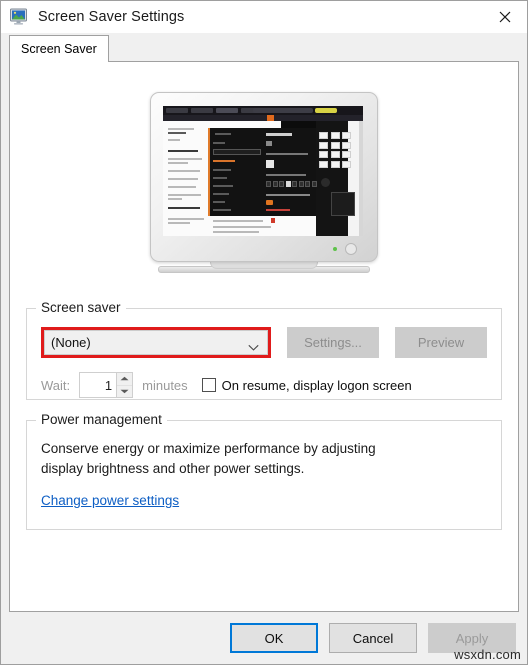 Image resolution: width=528 pixels, height=665 pixels. I want to click on screen-saver-combo-highlight: (None), so click(156, 342).